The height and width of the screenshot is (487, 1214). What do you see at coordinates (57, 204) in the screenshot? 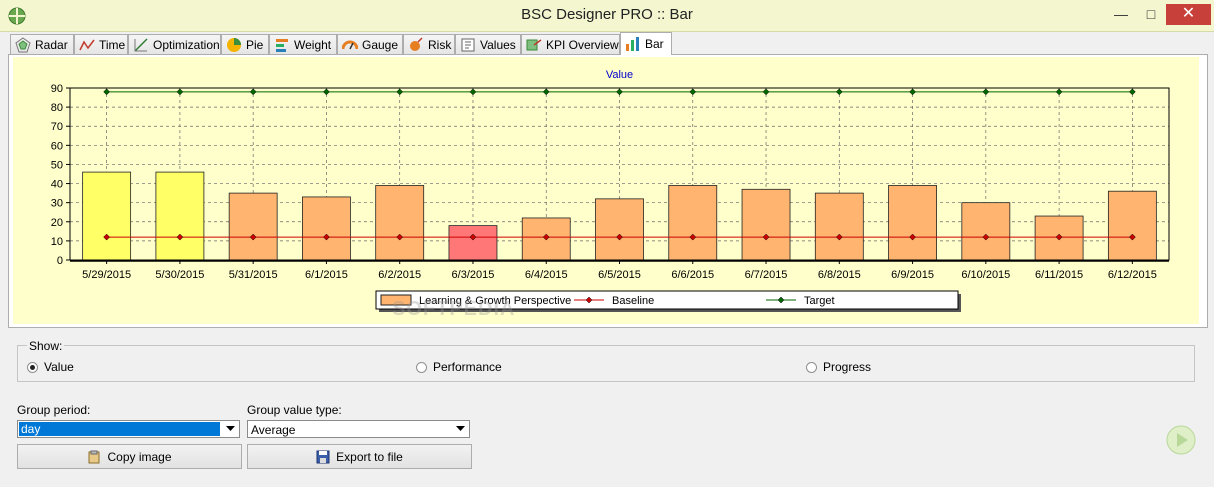
I see `y-tick-label: 30` at bounding box center [57, 204].